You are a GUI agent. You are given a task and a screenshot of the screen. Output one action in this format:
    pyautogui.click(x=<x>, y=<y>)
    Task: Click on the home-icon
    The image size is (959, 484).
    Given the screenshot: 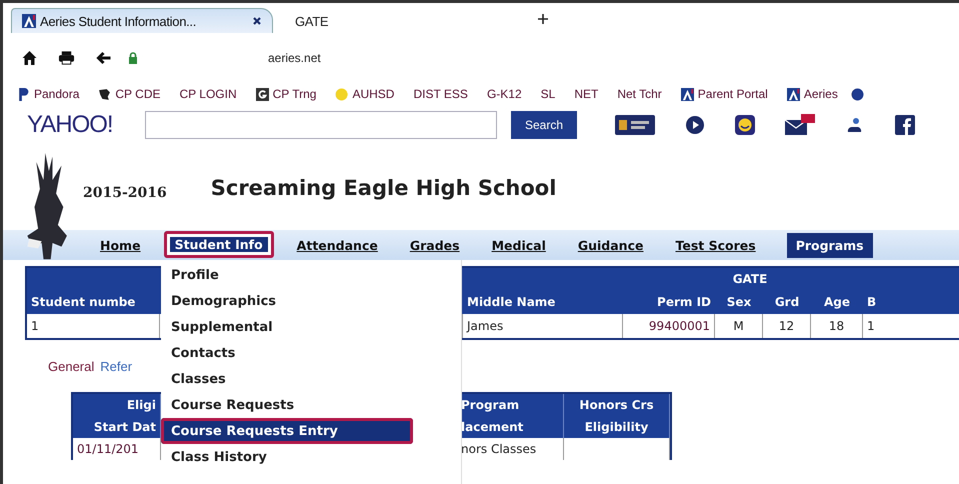 What is the action you would take?
    pyautogui.click(x=29, y=58)
    